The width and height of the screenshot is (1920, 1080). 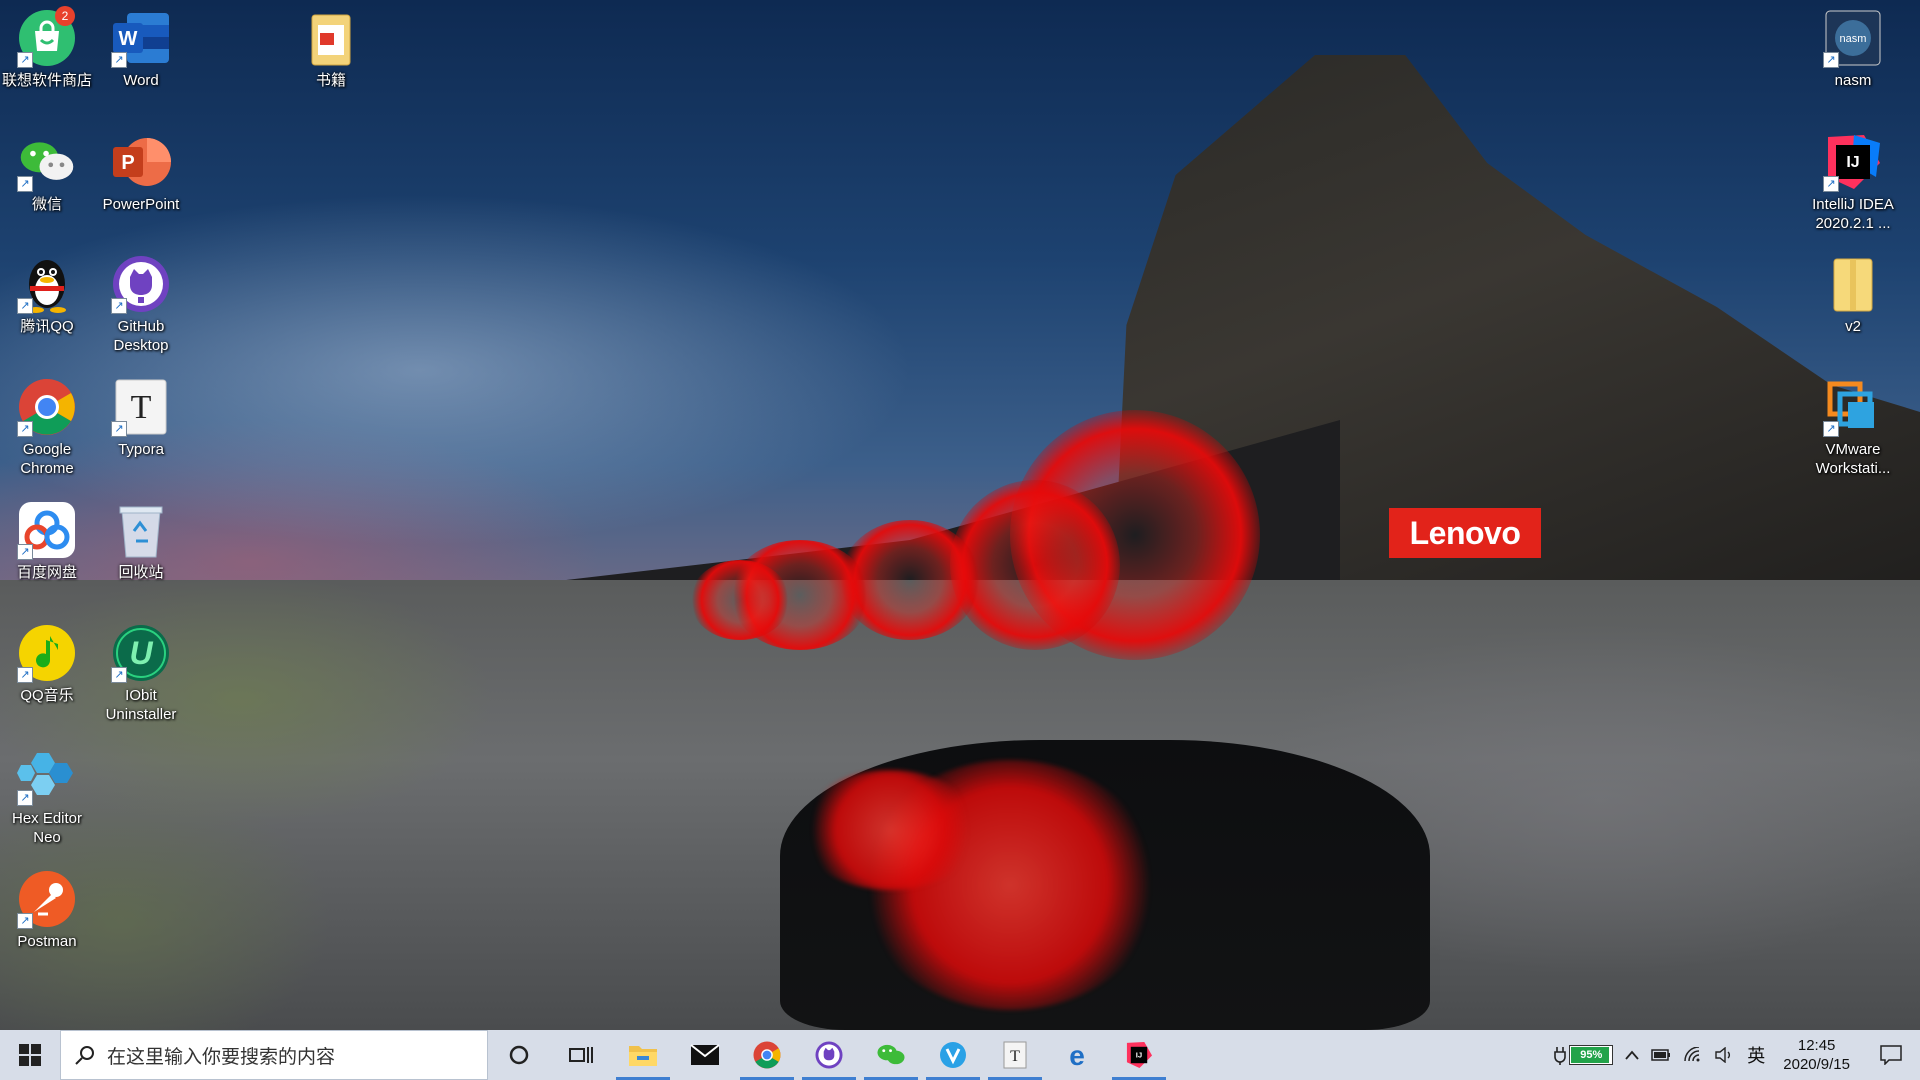 I want to click on action-center-button, so click(x=1891, y=1055).